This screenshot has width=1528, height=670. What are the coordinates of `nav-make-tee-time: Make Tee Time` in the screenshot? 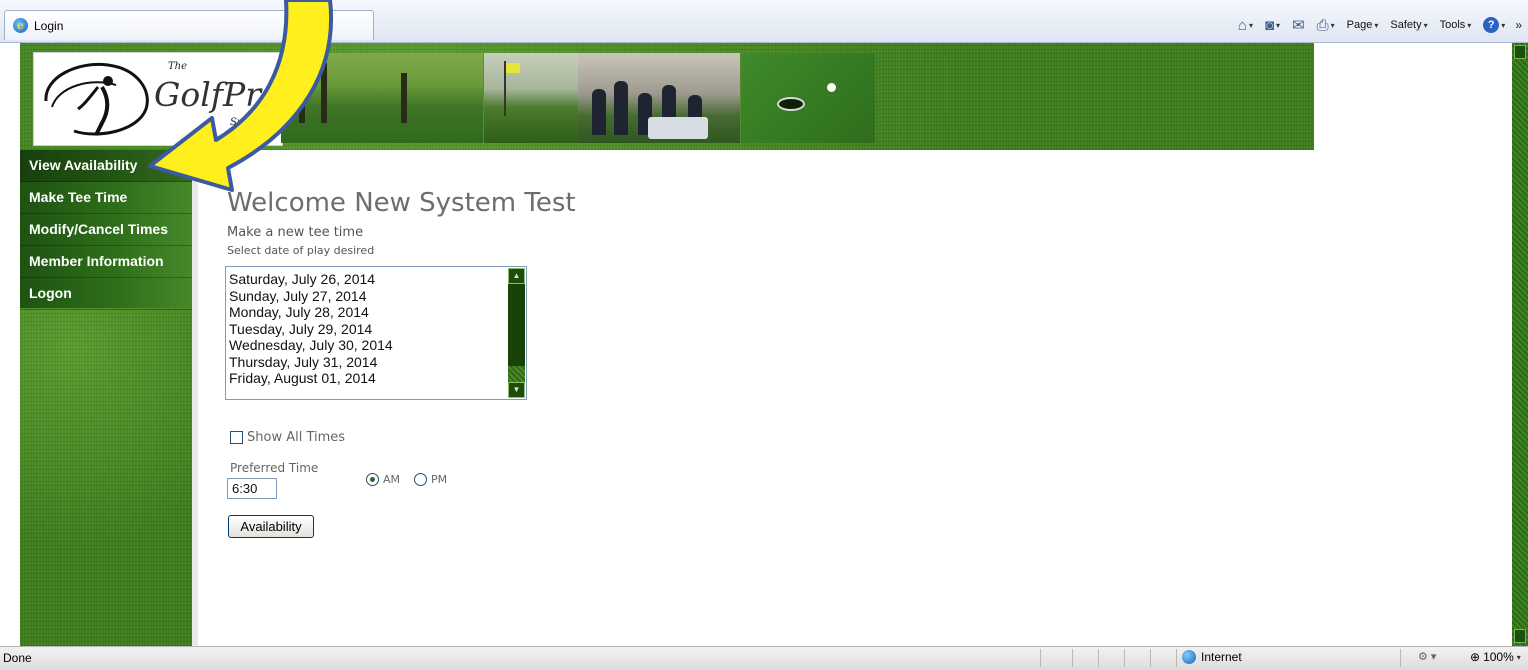 It's located at (106, 198).